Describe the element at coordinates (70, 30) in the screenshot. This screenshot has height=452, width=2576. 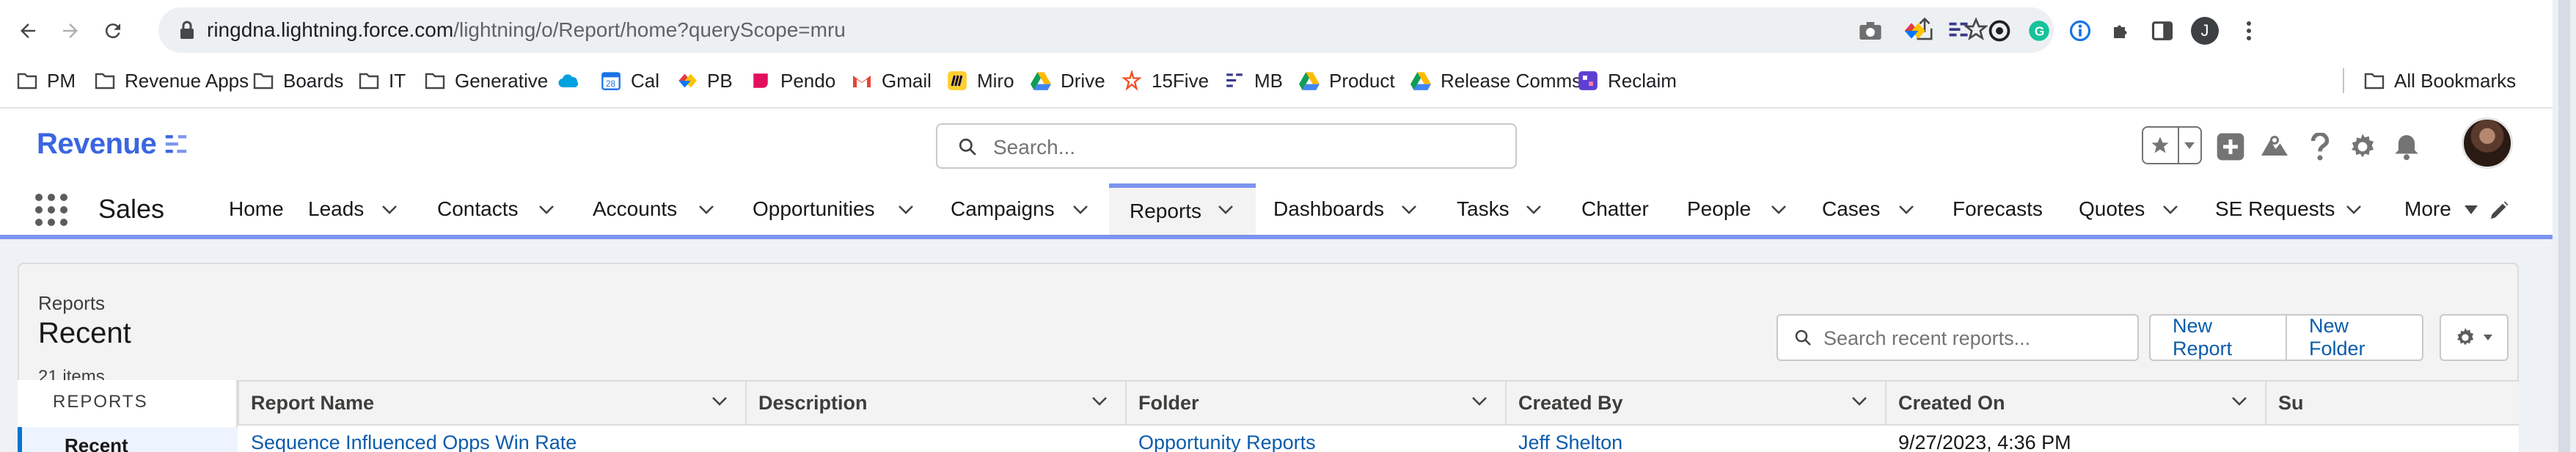
I see `forward-button` at that location.